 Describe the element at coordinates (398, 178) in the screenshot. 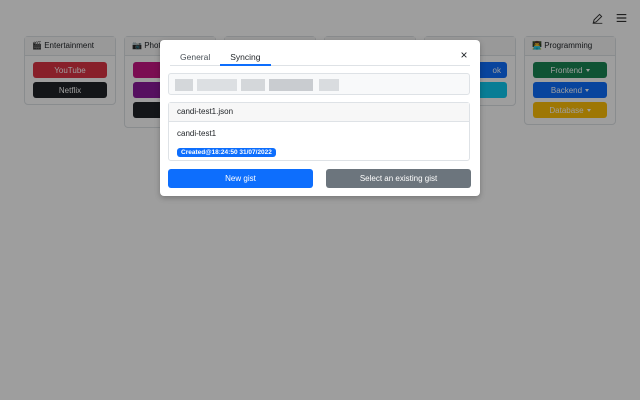

I see `select-existing-gist-button: Select an existing gist` at that location.